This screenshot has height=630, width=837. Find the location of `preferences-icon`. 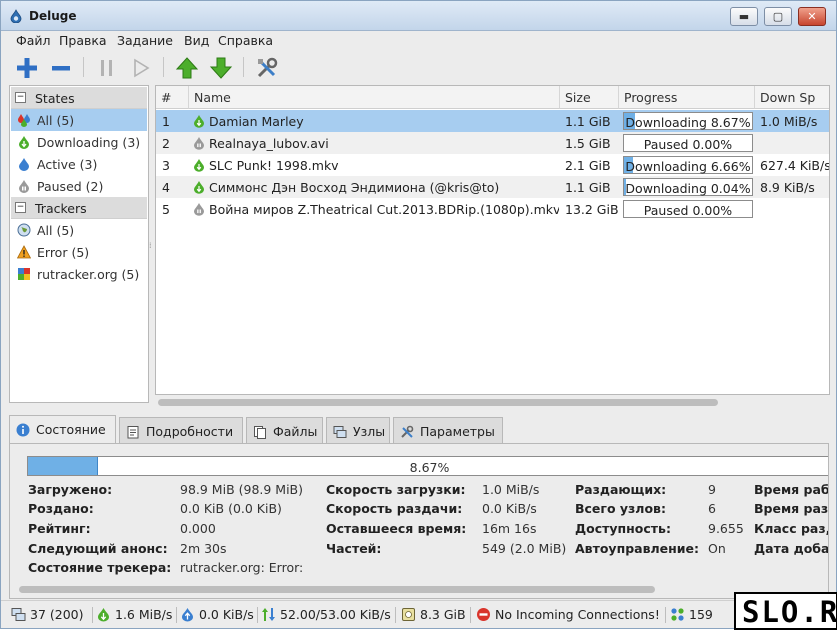

preferences-icon is located at coordinates (267, 67).